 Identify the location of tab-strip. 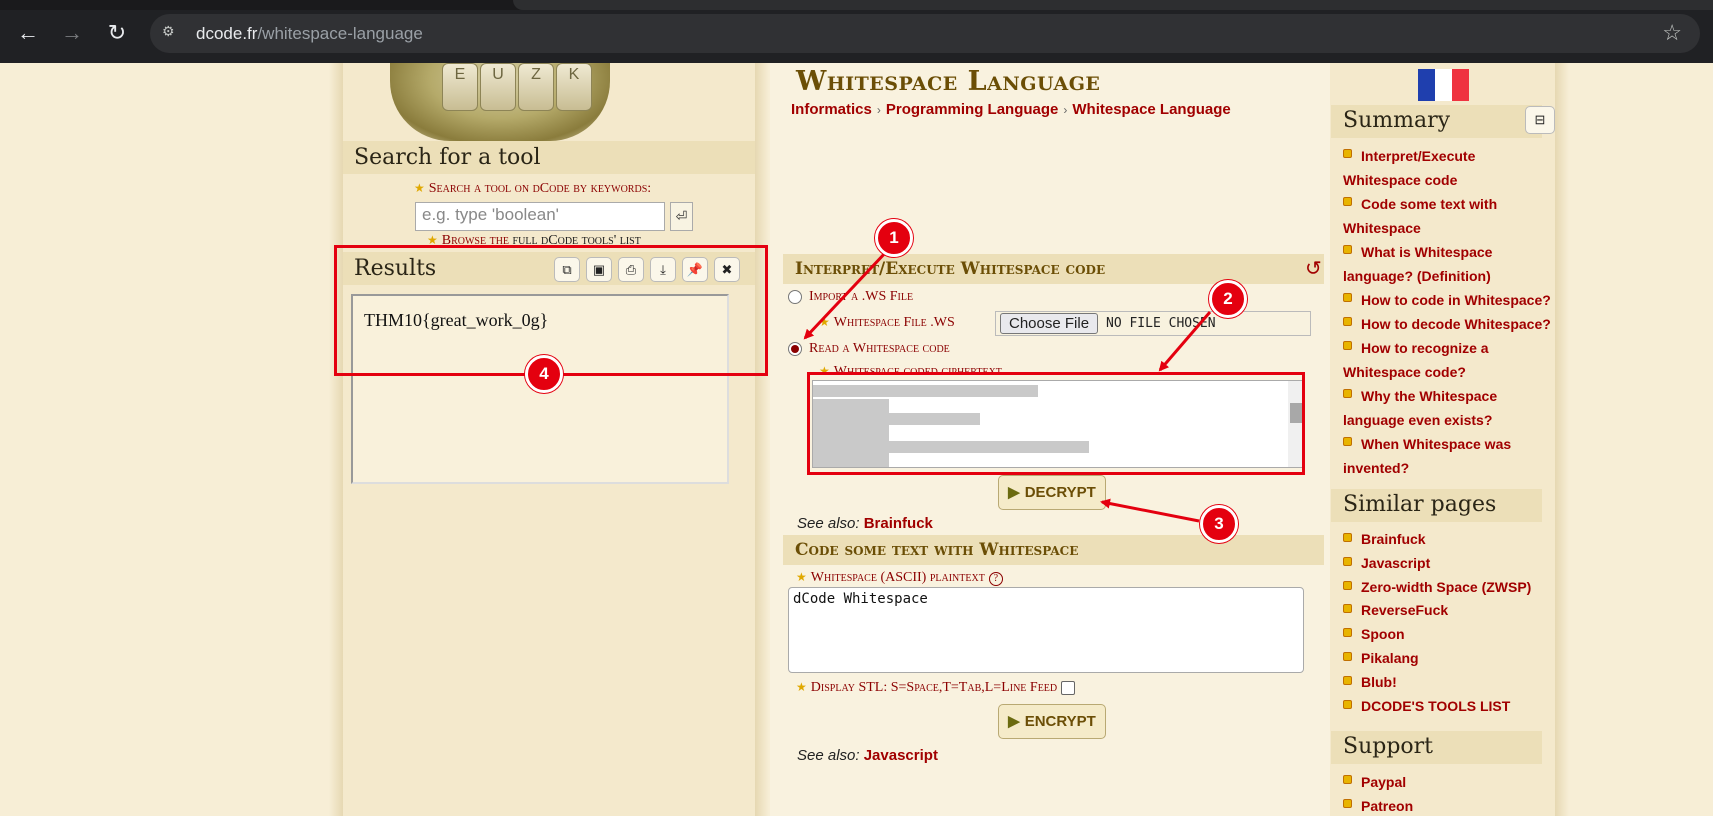
(856, 5).